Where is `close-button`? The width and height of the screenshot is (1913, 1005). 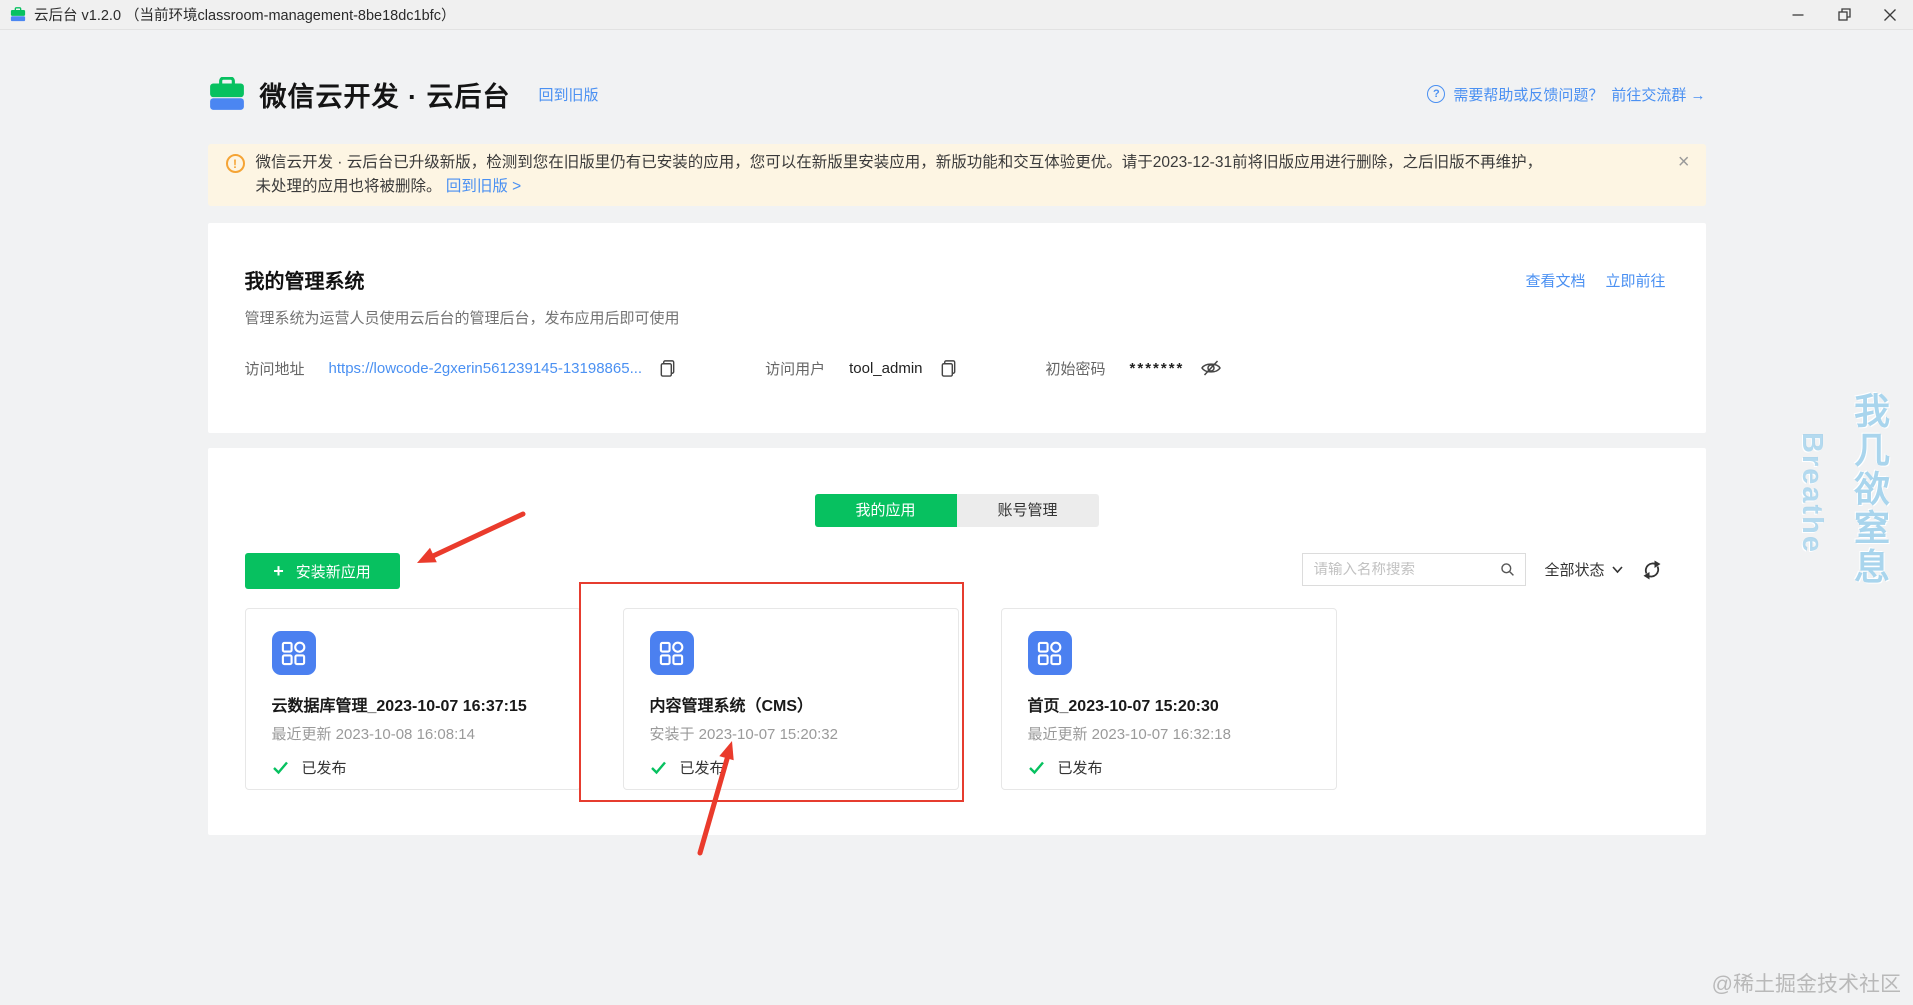 close-button is located at coordinates (1890, 15).